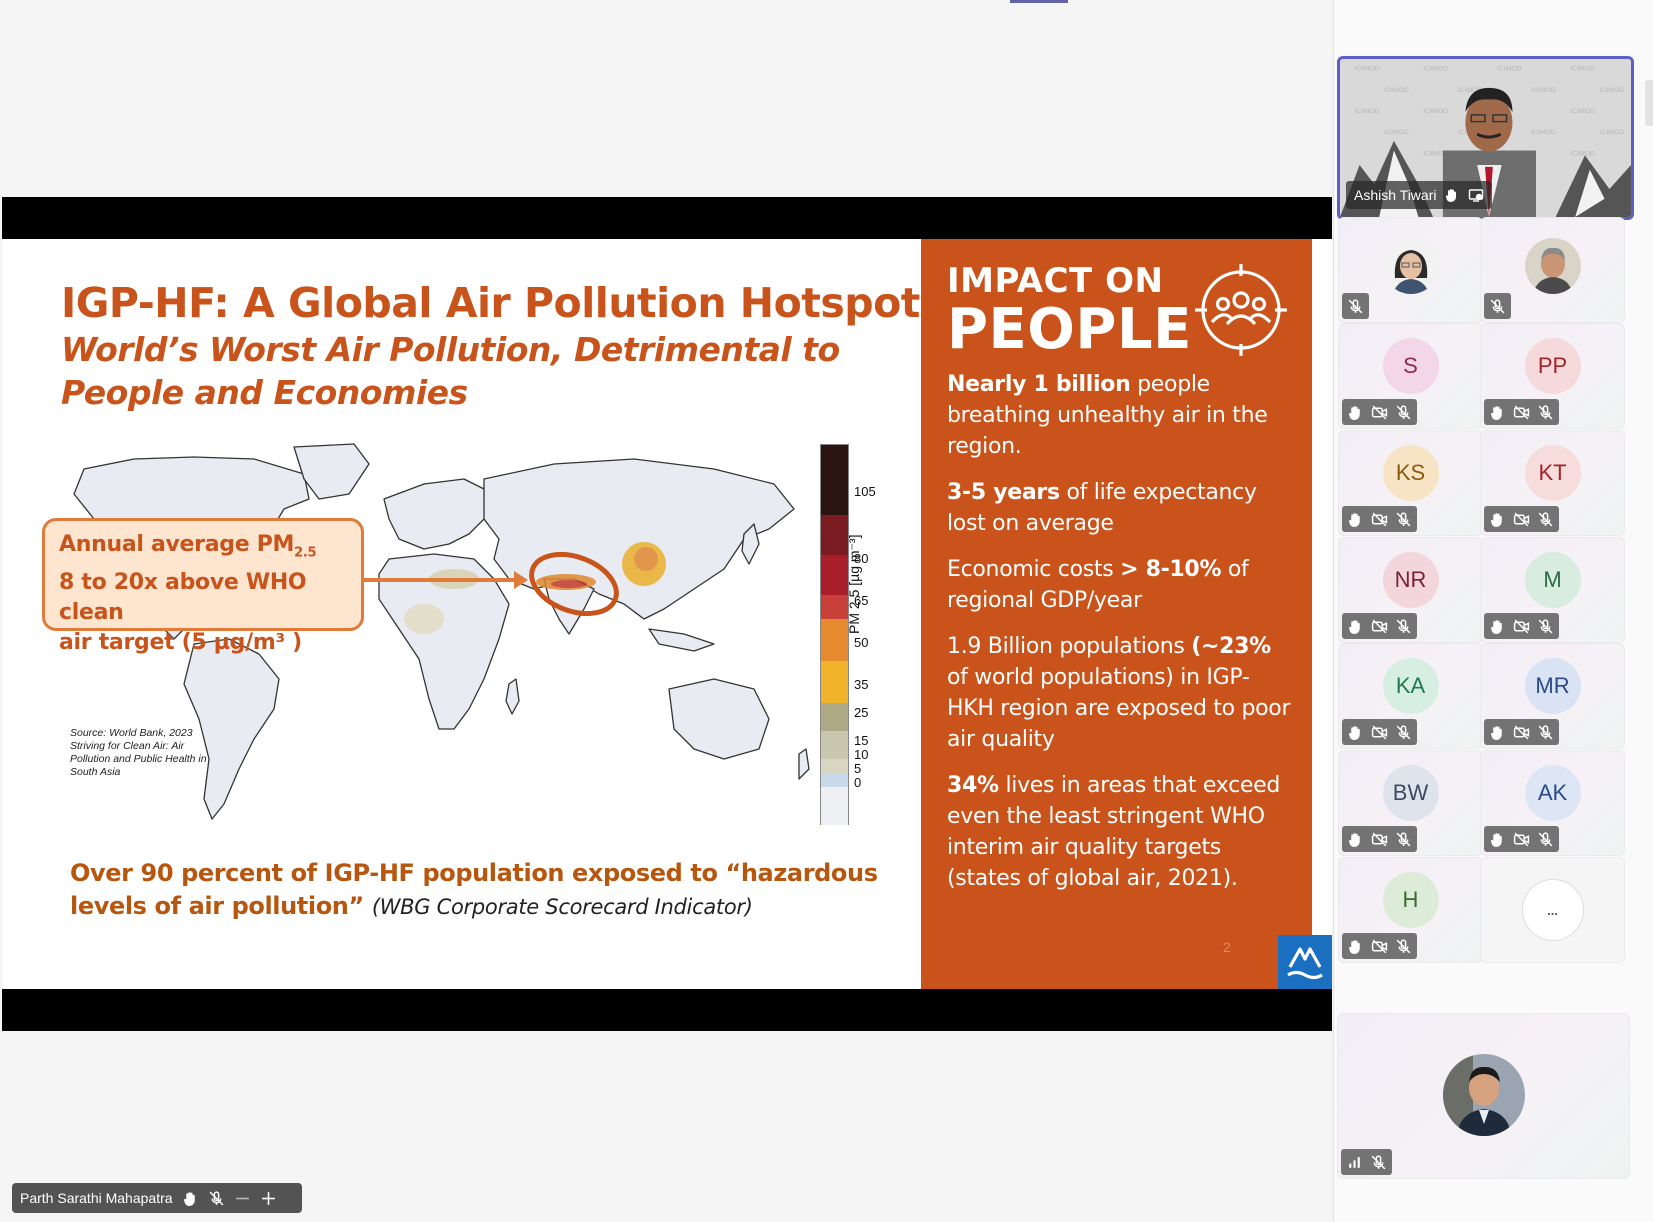 The height and width of the screenshot is (1222, 1653). I want to click on participant-tile: KA, so click(1410, 696).